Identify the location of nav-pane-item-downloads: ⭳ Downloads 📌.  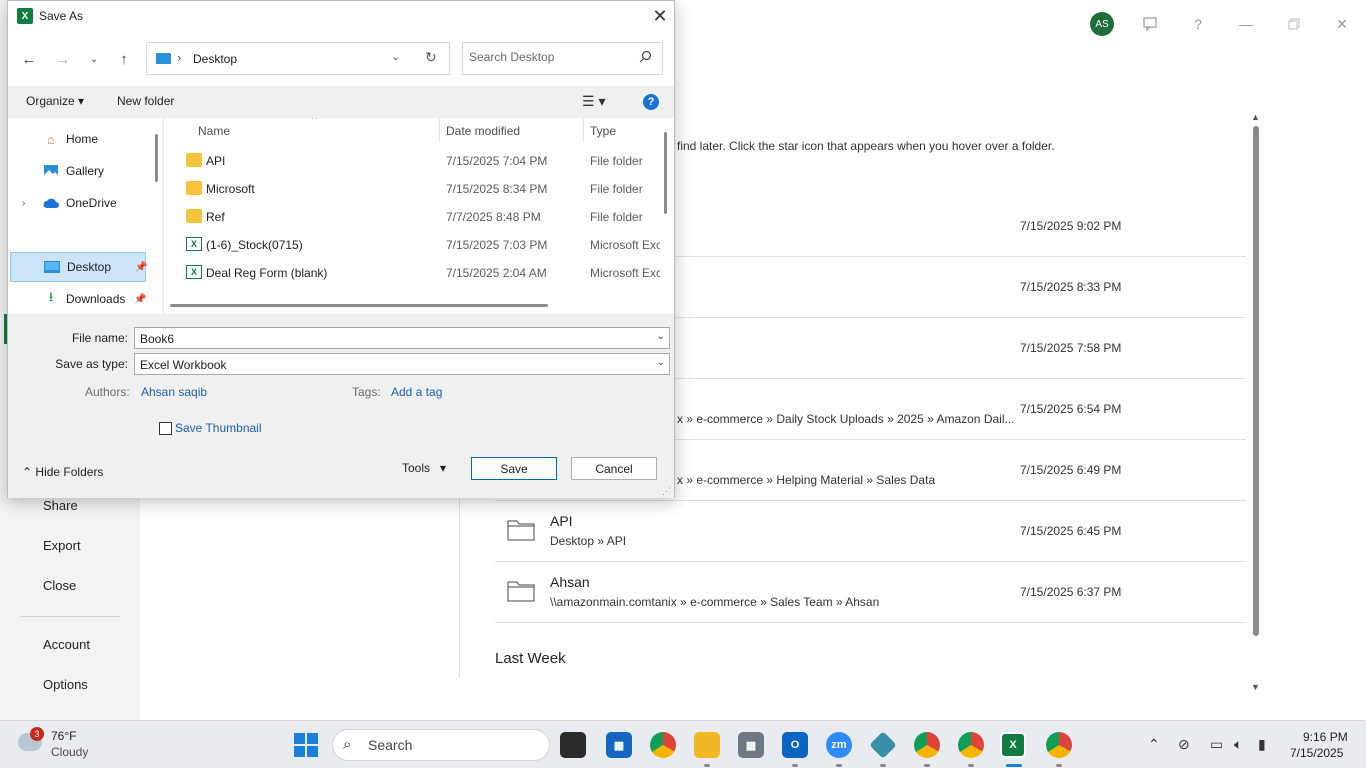
(78, 299).